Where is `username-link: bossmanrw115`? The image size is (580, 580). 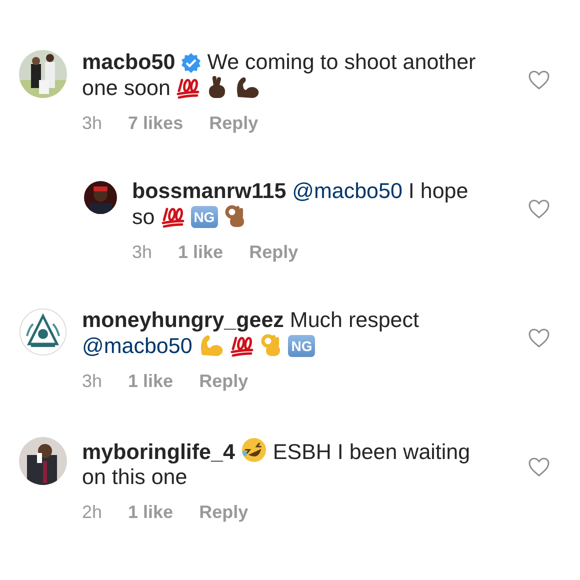
username-link: bossmanrw115 is located at coordinates (209, 191).